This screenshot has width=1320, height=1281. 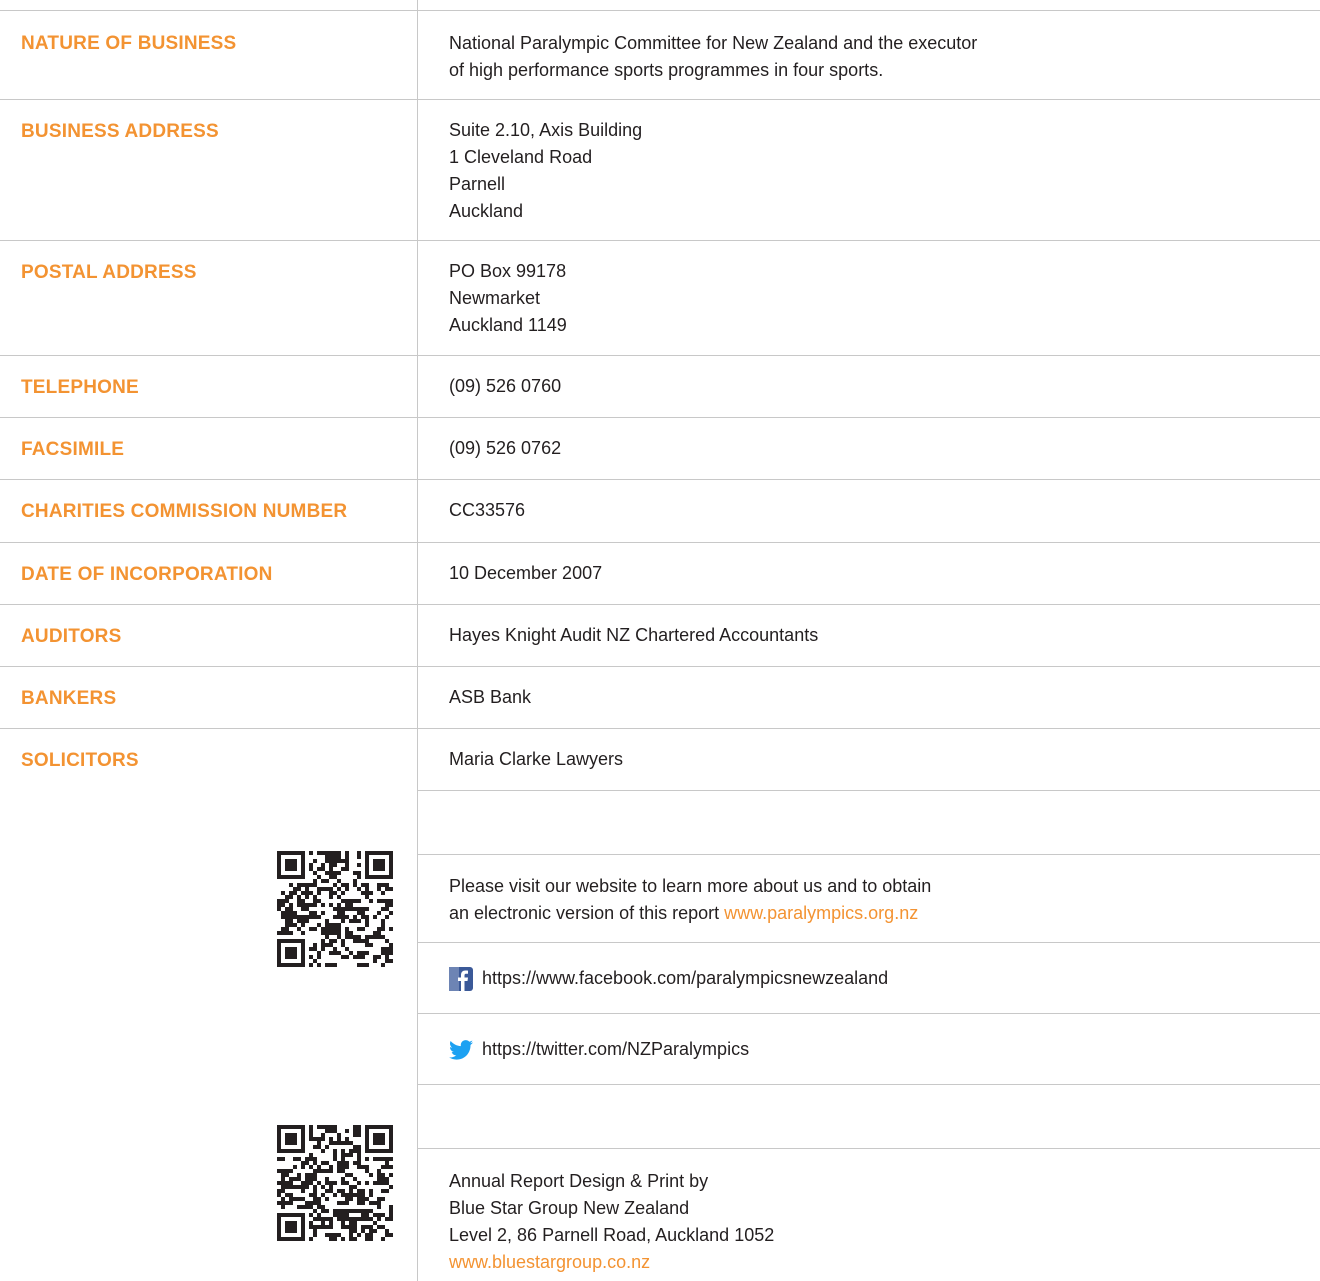 I want to click on credits-line: Annual Report Design & Print by, so click(x=579, y=1181).